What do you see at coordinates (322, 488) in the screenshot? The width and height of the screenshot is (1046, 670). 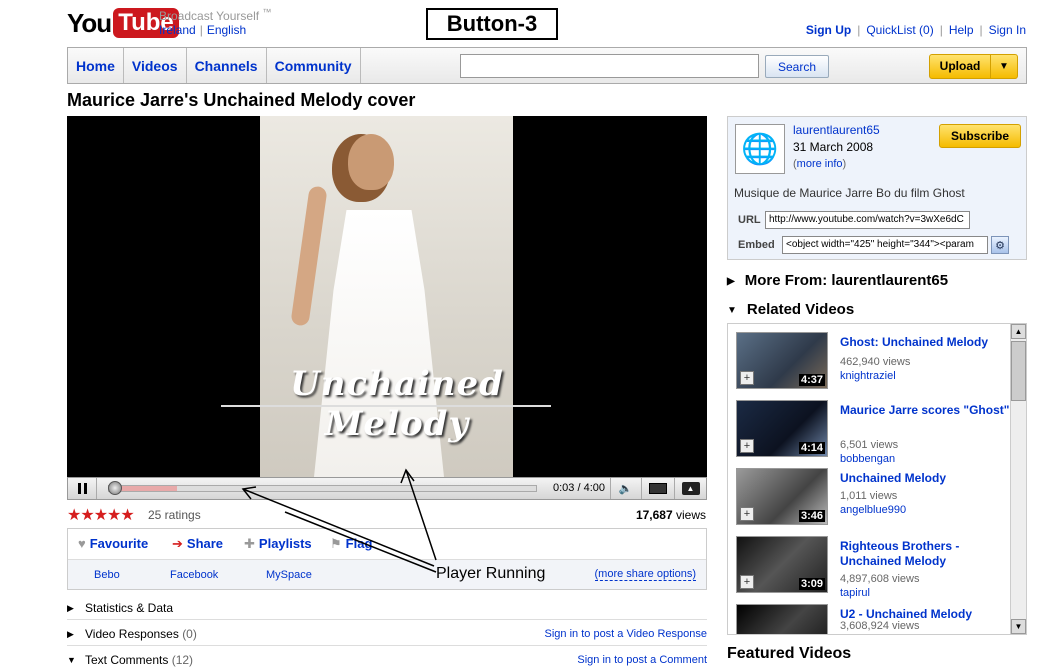 I see `progress-bar` at bounding box center [322, 488].